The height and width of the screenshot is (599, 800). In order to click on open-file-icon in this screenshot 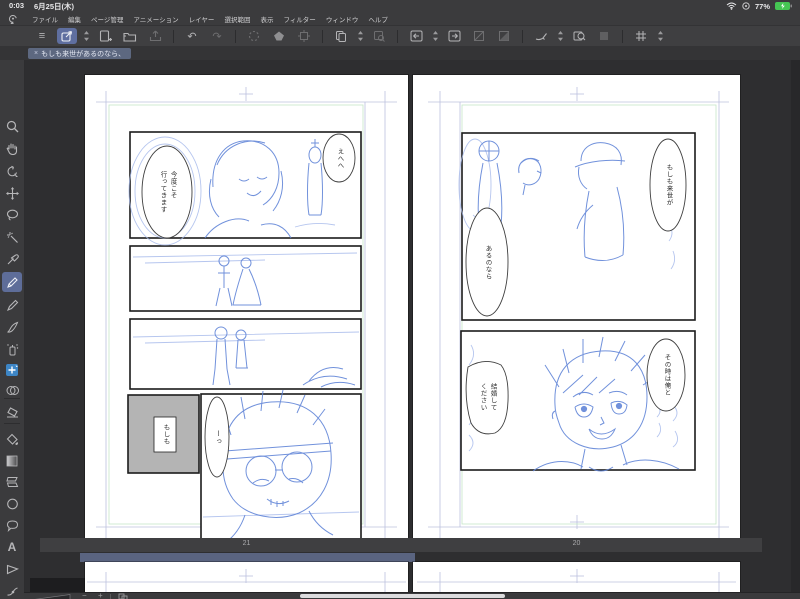, I will do `click(130, 36)`.